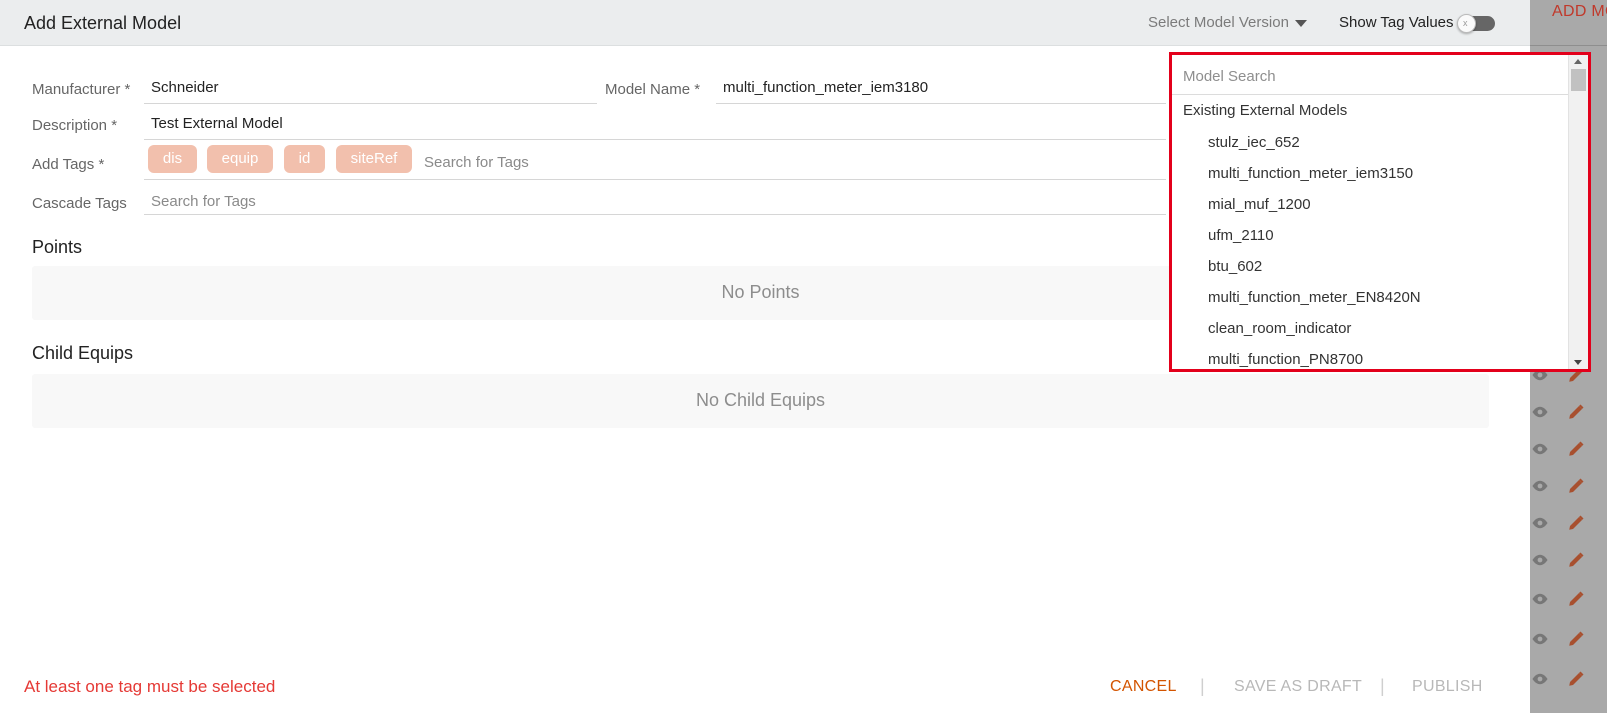 This screenshot has height=713, width=1607. I want to click on model-option: mial_muf_1200, so click(1370, 204).